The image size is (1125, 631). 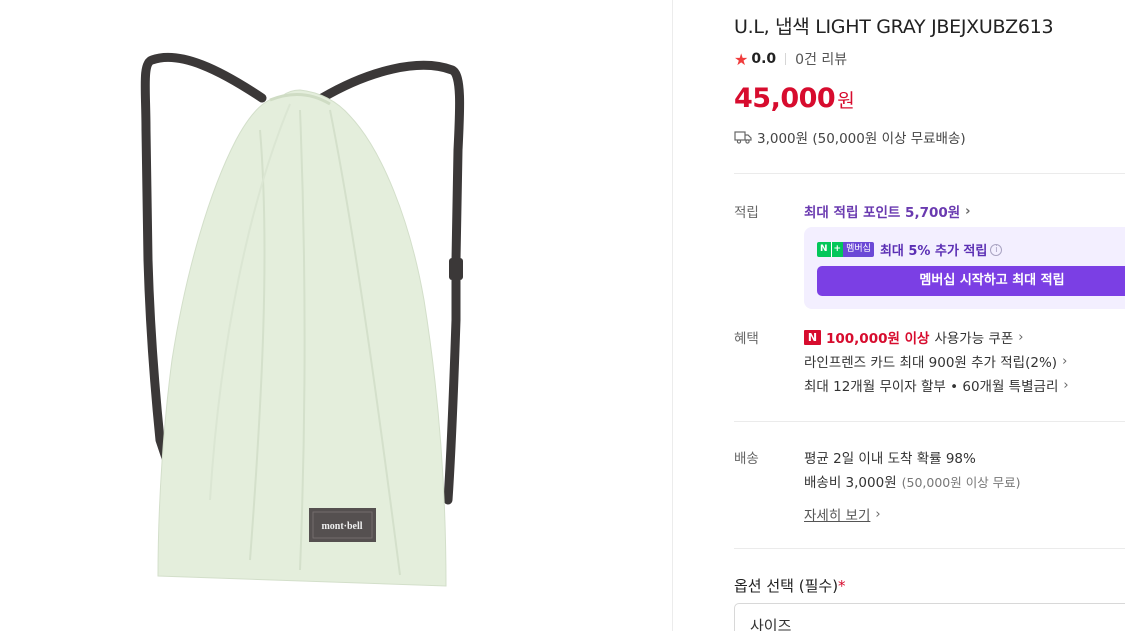 I want to click on card-benefit-text: 라인프렌즈 카드 최대 900원 추가 적립(2%), so click(x=931, y=363).